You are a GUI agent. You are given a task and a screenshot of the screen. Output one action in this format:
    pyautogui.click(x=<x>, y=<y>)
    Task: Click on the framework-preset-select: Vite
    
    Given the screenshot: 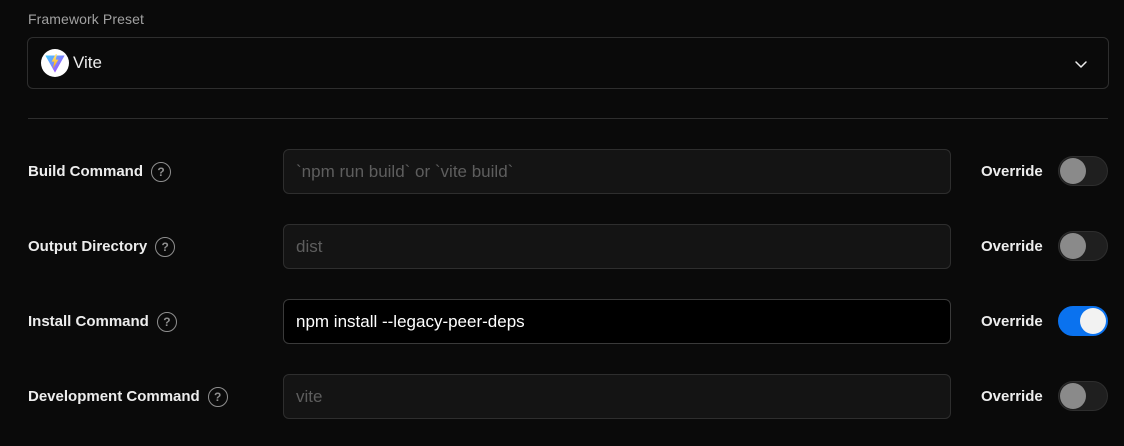 What is the action you would take?
    pyautogui.click(x=568, y=63)
    